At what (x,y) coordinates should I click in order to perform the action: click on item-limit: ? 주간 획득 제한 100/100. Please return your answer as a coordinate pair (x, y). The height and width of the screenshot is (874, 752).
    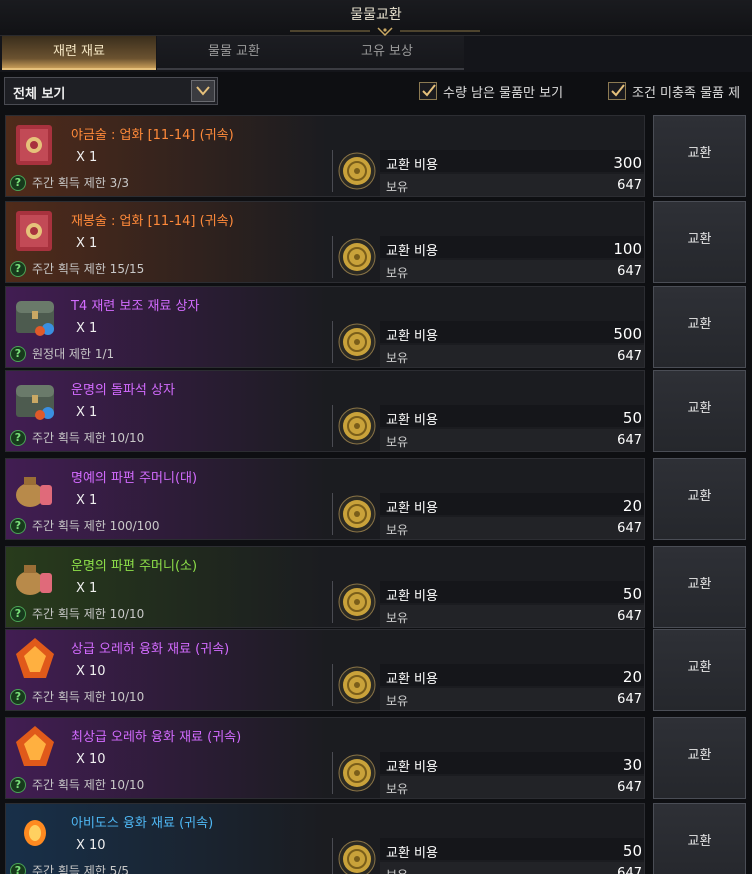
    Looking at the image, I should click on (85, 525).